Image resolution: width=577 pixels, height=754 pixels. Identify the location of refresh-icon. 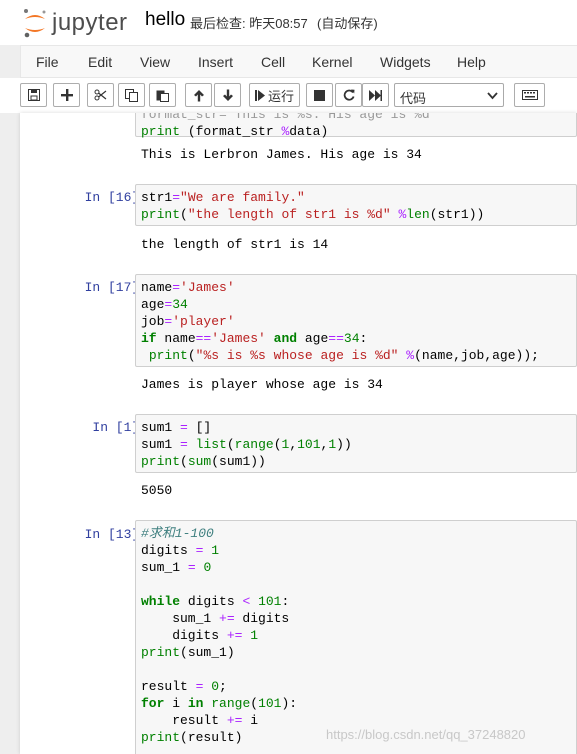
(348, 95).